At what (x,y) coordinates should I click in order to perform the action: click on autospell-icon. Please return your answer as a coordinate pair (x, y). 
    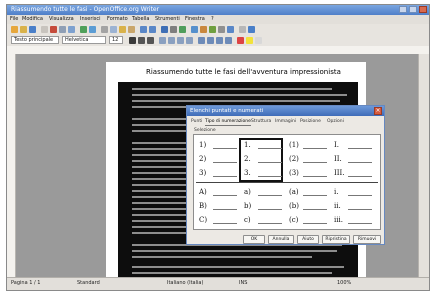
    Looking at the image, I should click on (92, 29).